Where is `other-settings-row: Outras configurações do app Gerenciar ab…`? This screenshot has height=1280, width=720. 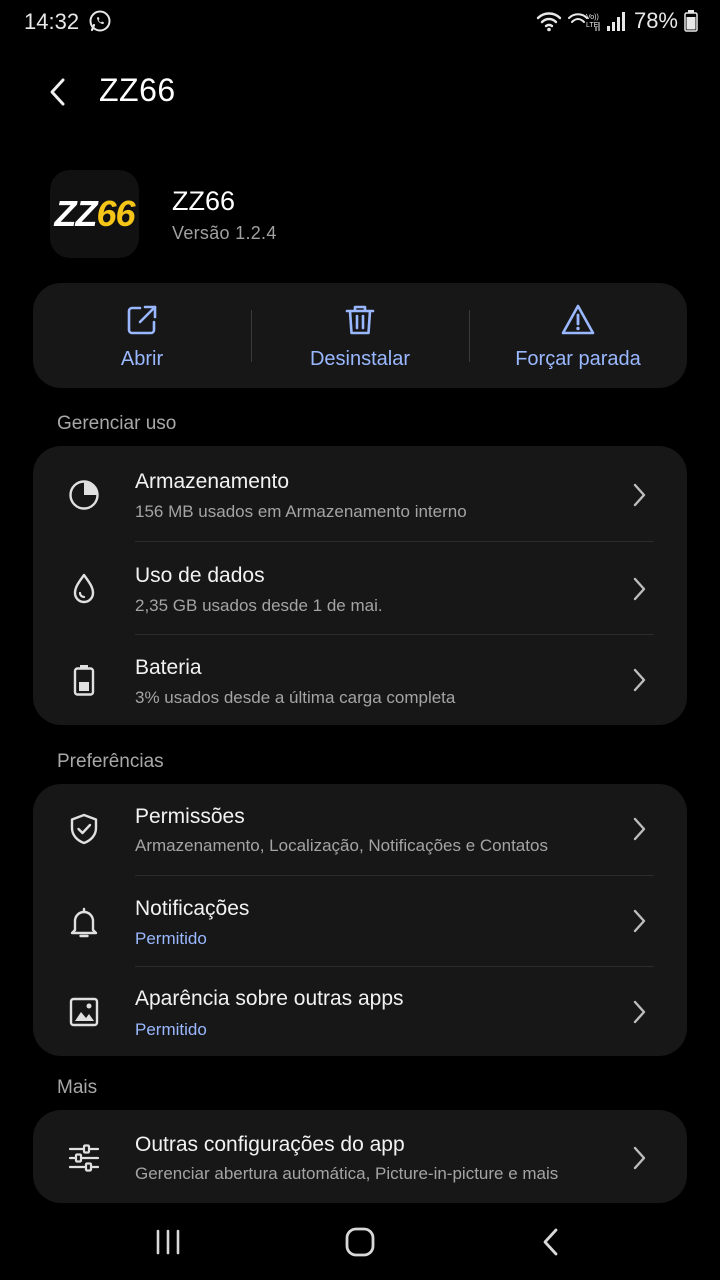 other-settings-row: Outras configurações do app Gerenciar ab… is located at coordinates (360, 1156).